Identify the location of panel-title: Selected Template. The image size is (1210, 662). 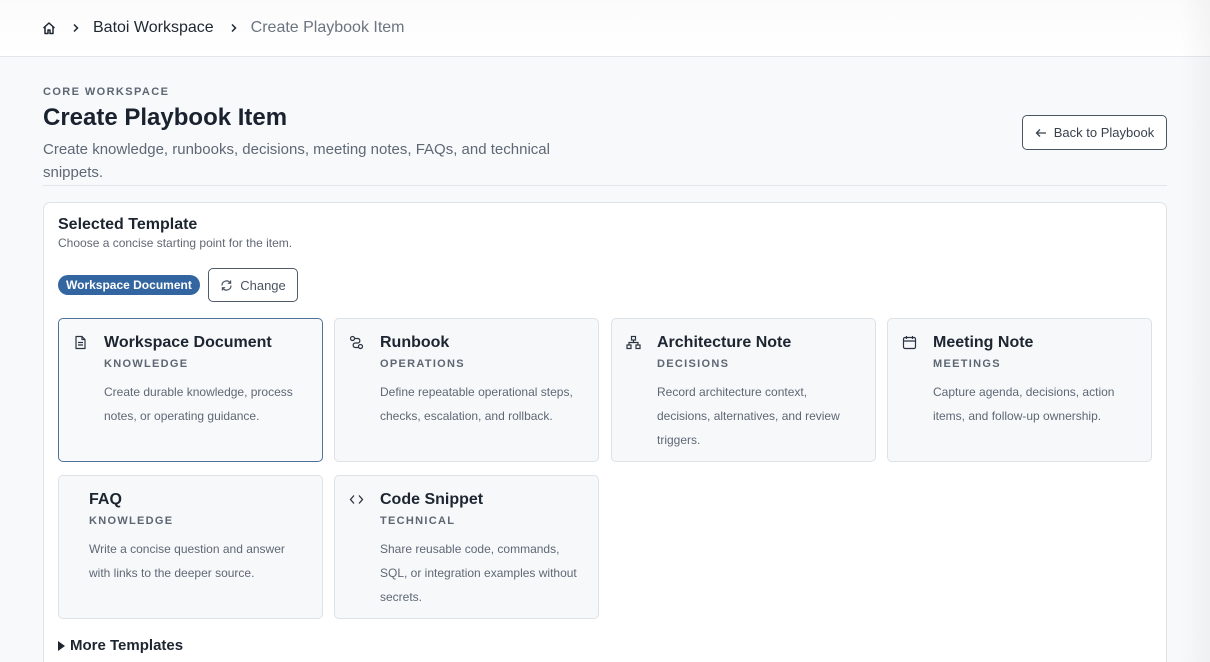
(128, 224).